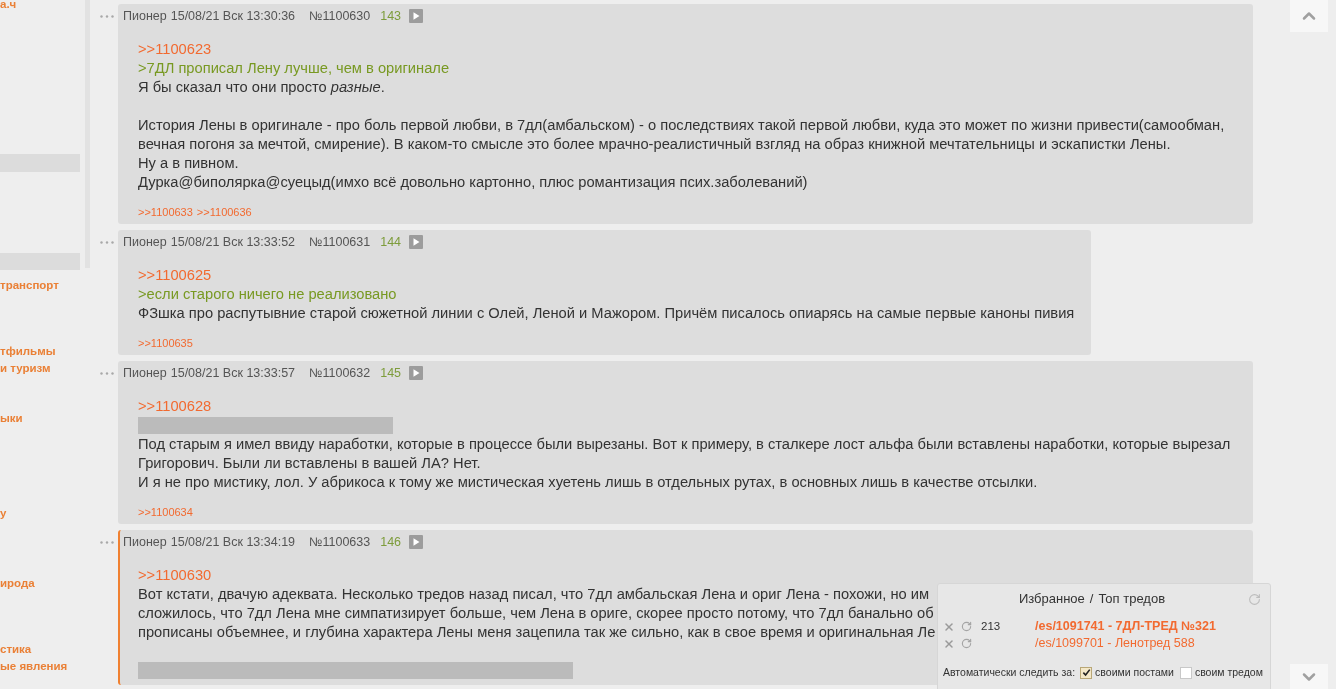 This screenshot has width=1336, height=689. What do you see at coordinates (1228, 672) in the screenshot?
I see `checkbox-label: своим тредом` at bounding box center [1228, 672].